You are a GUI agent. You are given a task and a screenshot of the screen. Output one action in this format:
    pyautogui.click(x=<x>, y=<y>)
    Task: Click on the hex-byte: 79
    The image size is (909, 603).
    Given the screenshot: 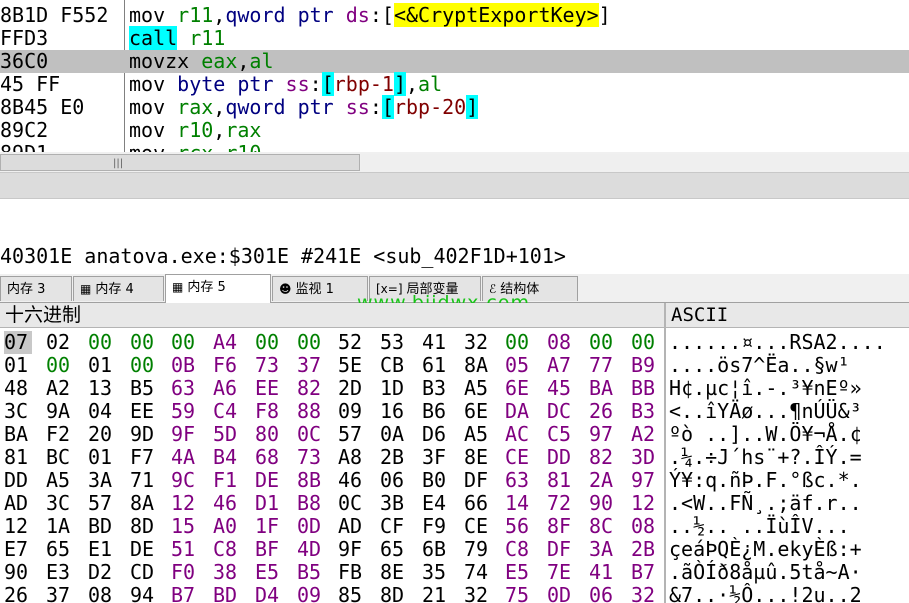 What is the action you would take?
    pyautogui.click(x=478, y=549)
    